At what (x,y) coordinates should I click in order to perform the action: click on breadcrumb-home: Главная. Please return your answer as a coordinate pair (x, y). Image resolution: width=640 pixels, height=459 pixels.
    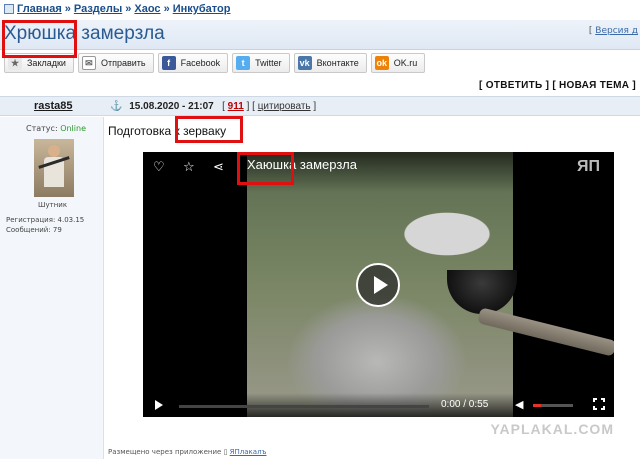
    Looking at the image, I should click on (39, 9).